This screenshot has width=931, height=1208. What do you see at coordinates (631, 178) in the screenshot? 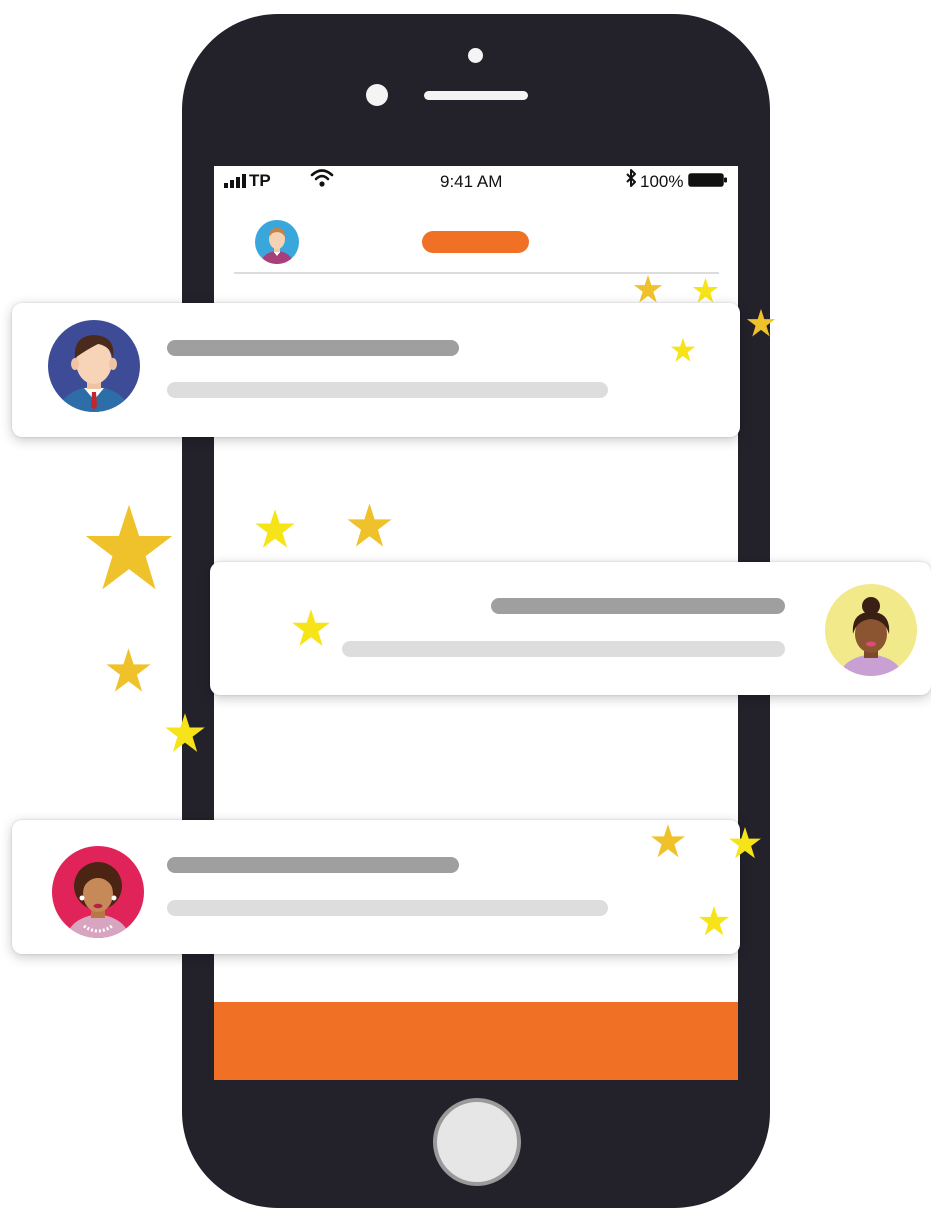
I see `bluetooth-icon` at bounding box center [631, 178].